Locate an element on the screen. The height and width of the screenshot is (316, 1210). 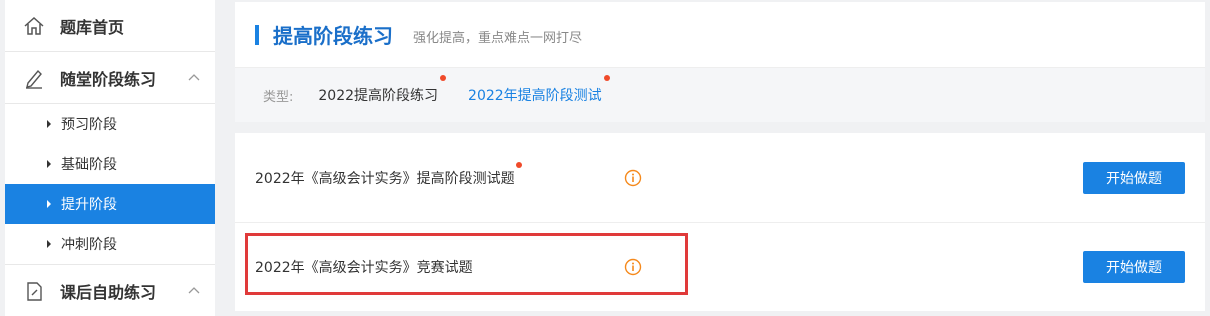
sidebar-section-label: 课后自助练习 is located at coordinates (108, 292).